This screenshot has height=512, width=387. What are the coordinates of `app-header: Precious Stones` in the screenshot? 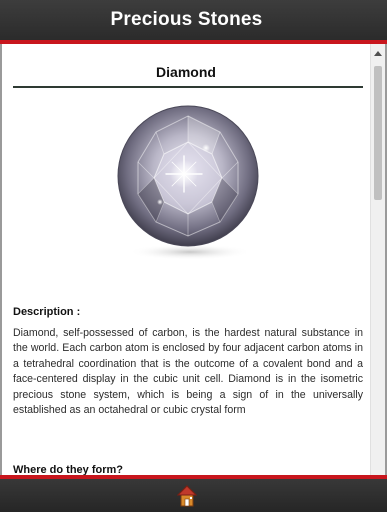 It's located at (193, 22).